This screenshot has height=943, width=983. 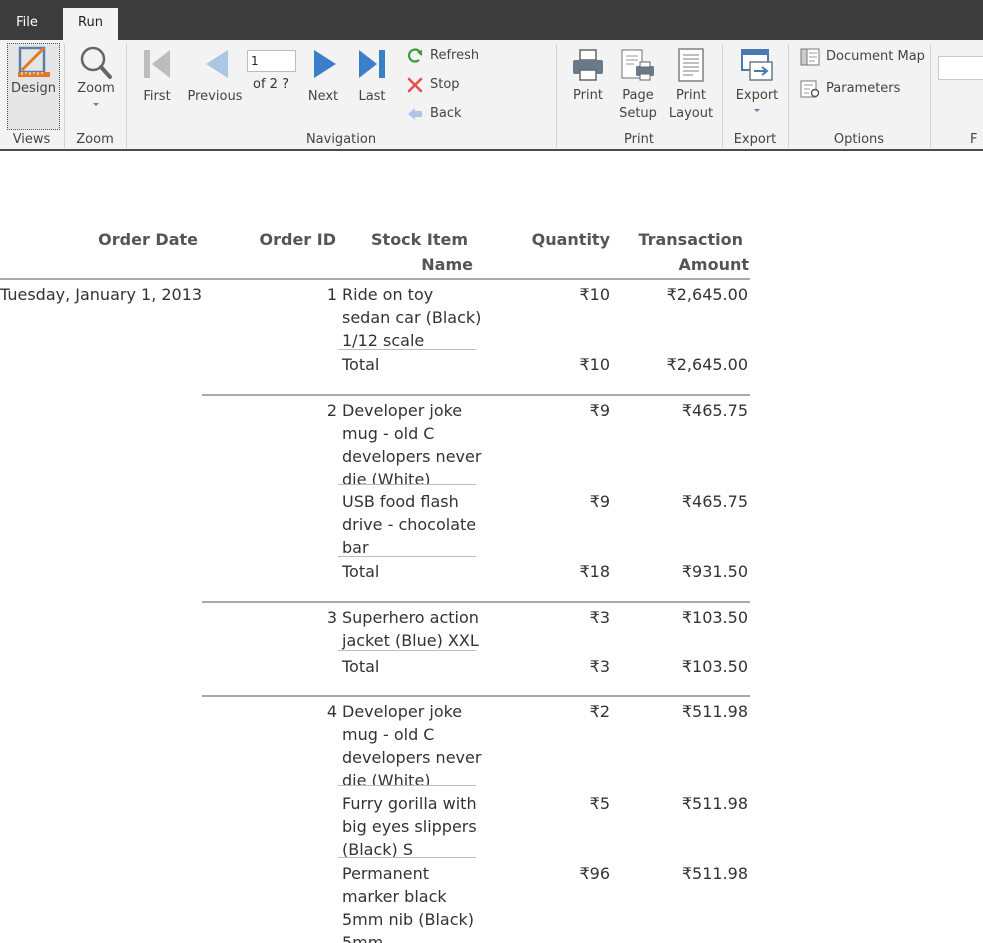 I want to click on total-quantity-cell: ₹3, so click(x=599, y=666).